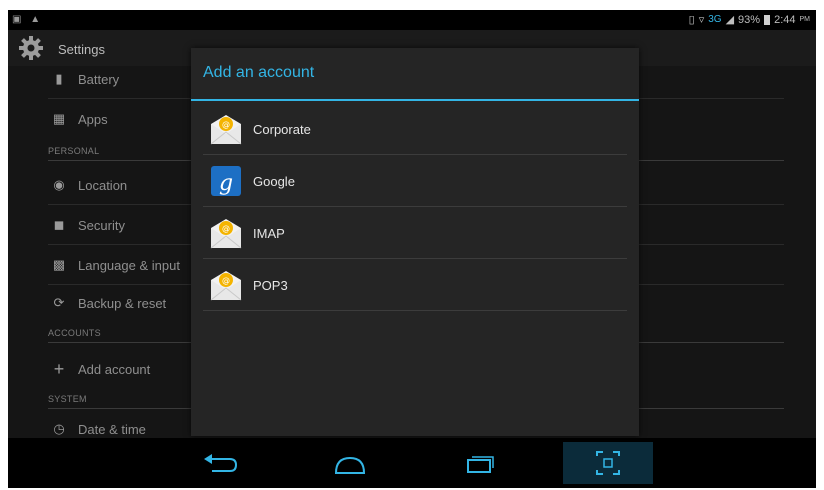 The height and width of the screenshot is (490, 824). Describe the element at coordinates (99, 79) in the screenshot. I see `settings-item-label: Battery` at that location.